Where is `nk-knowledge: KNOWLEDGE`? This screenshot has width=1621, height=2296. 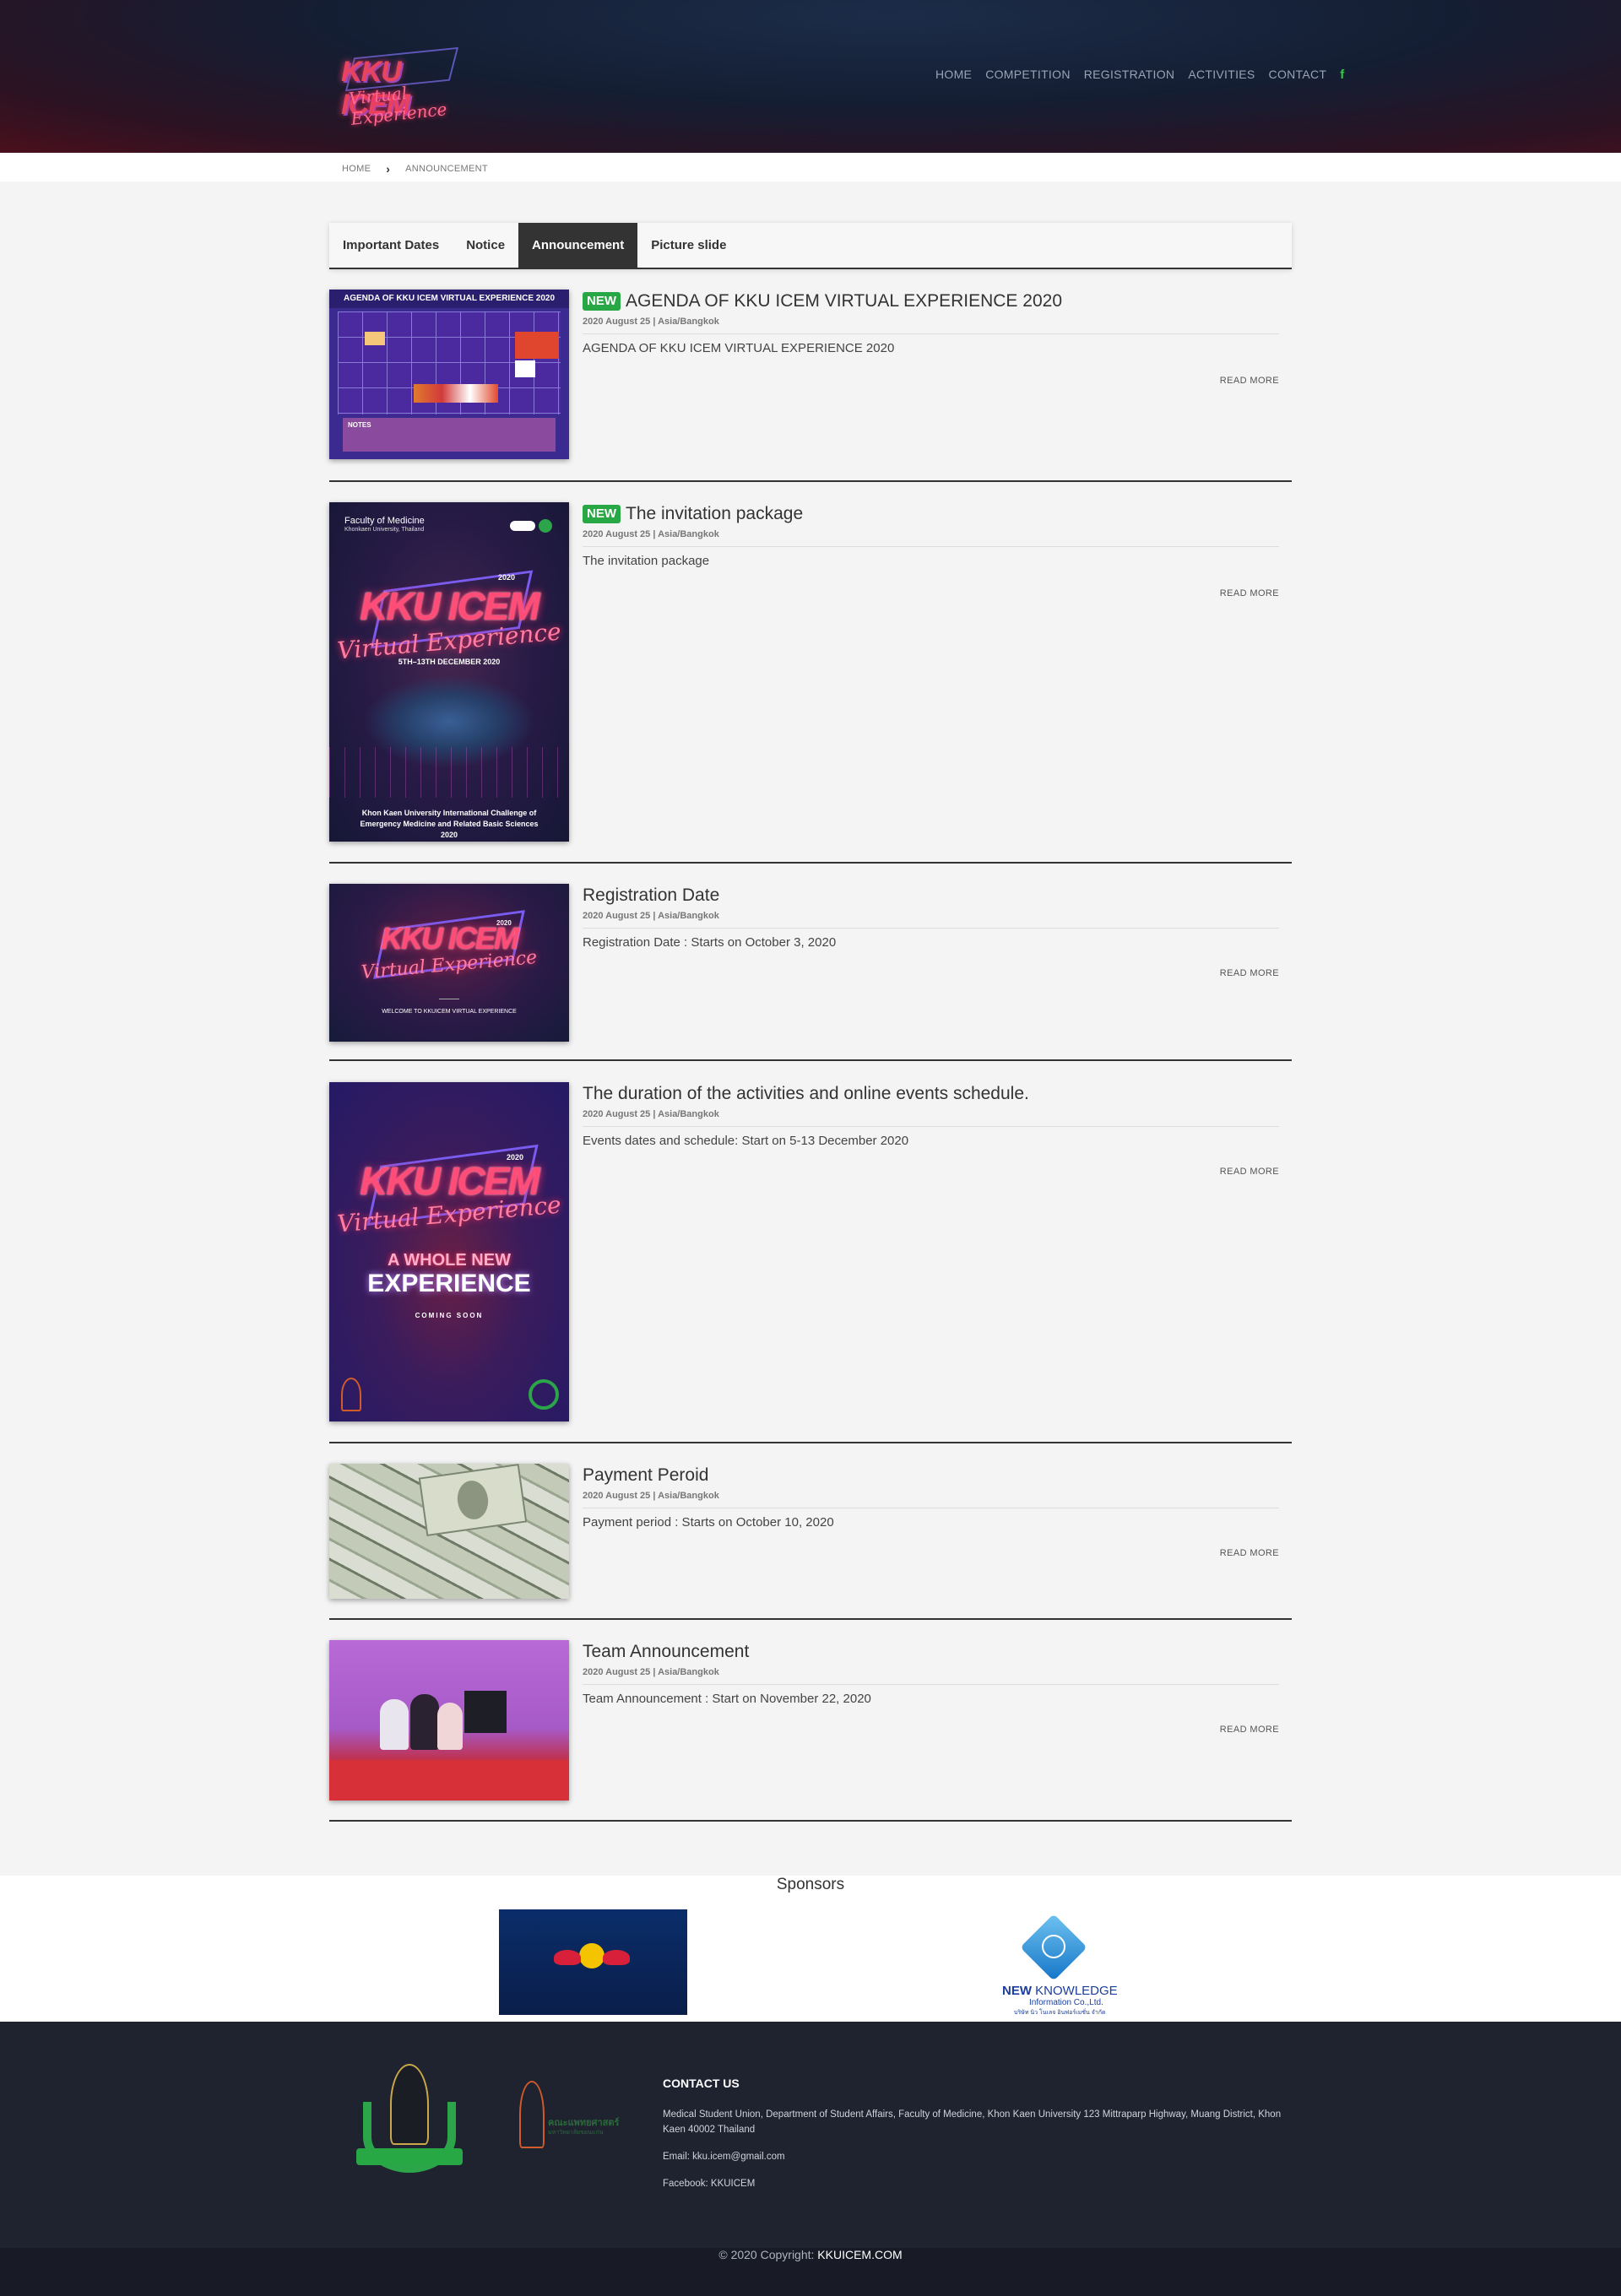
nk-knowledge: KNOWLEDGE is located at coordinates (1076, 1991).